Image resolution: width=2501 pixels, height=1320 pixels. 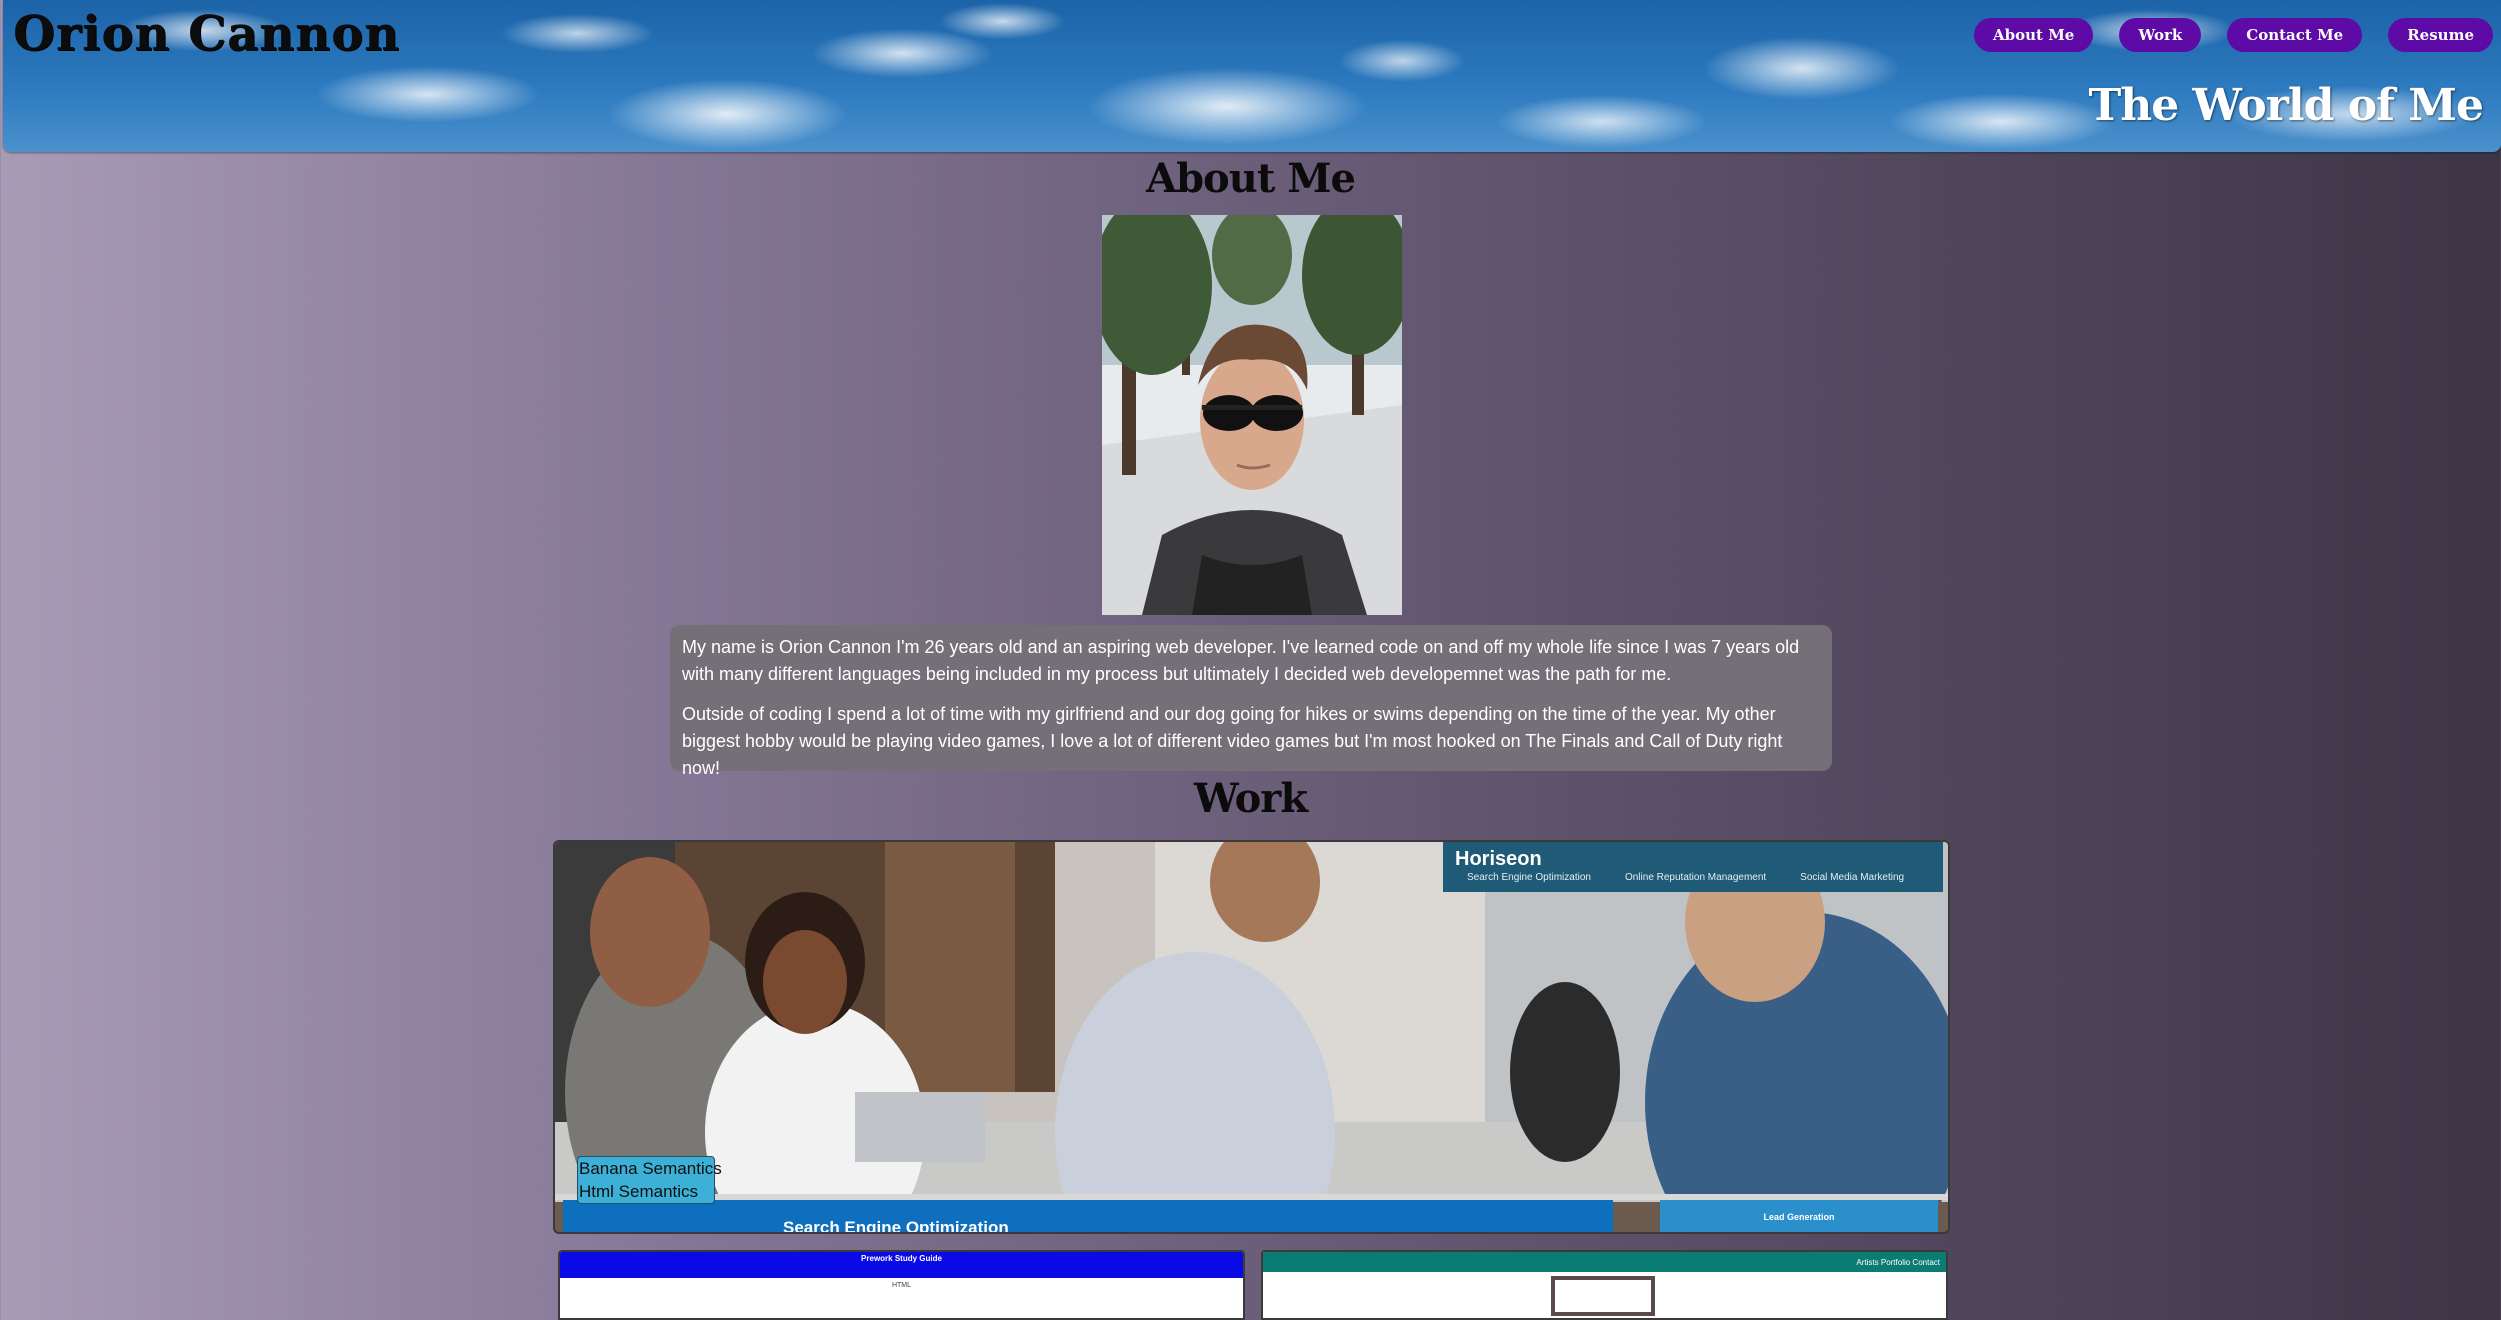 I want to click on about-heading: About Me, so click(x=1251, y=178).